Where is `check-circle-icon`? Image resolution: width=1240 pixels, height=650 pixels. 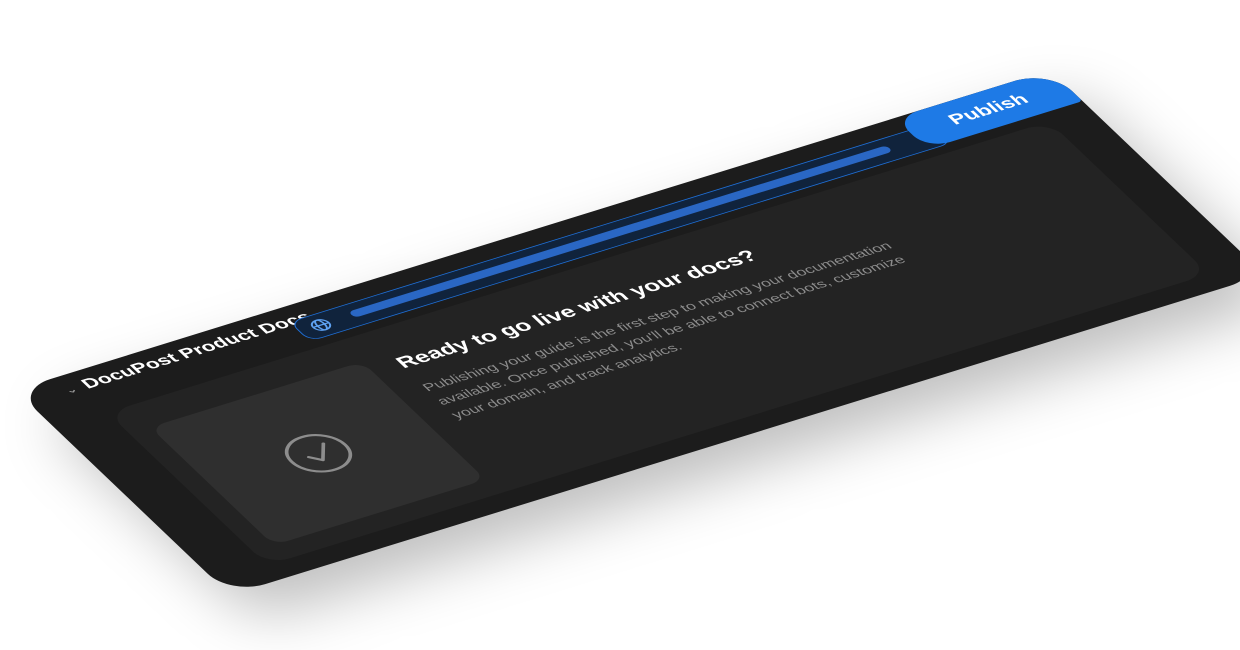
check-circle-icon is located at coordinates (318, 453).